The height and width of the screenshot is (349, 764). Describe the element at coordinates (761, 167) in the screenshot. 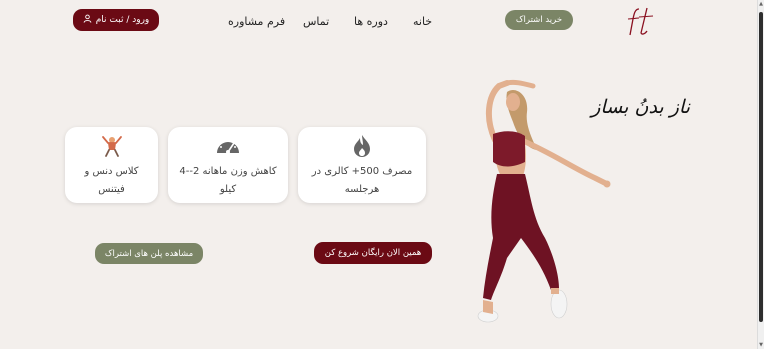

I see `scrollbar-thumb` at that location.